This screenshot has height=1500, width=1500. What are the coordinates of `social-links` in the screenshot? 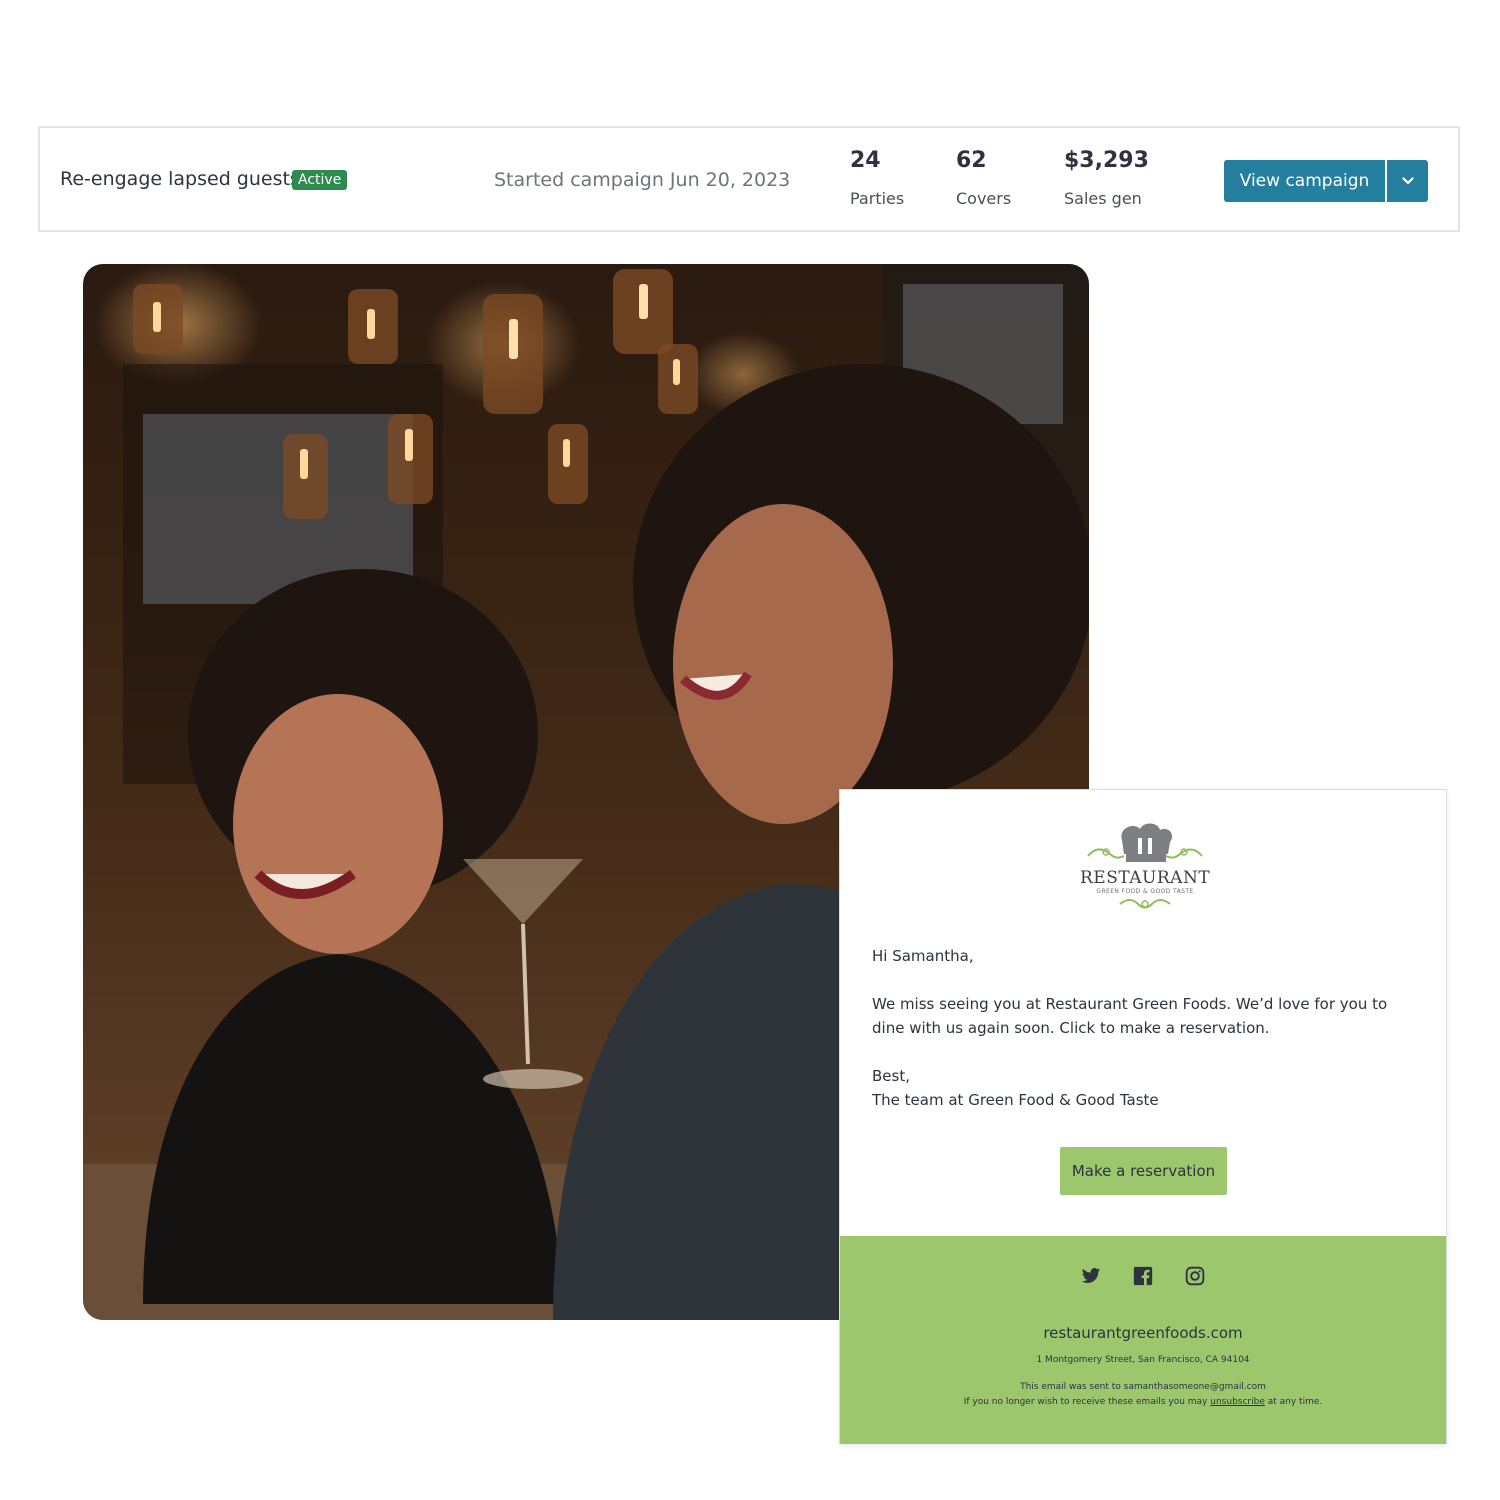 It's located at (1143, 1276).